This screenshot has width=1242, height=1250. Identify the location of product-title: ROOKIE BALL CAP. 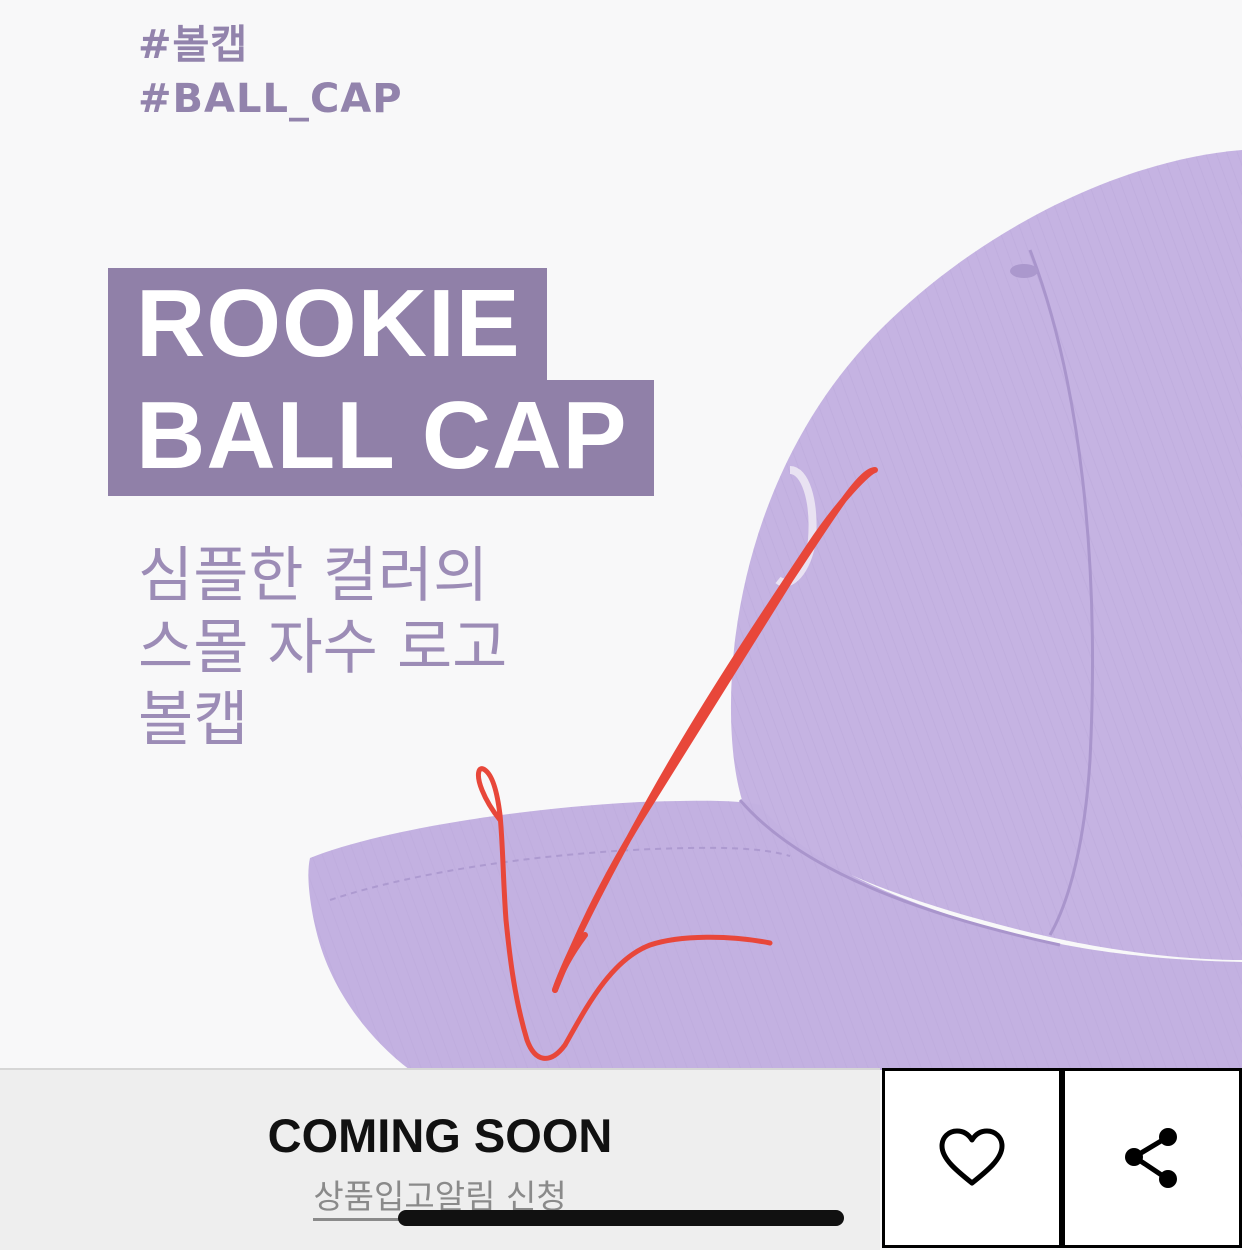
(381, 382).